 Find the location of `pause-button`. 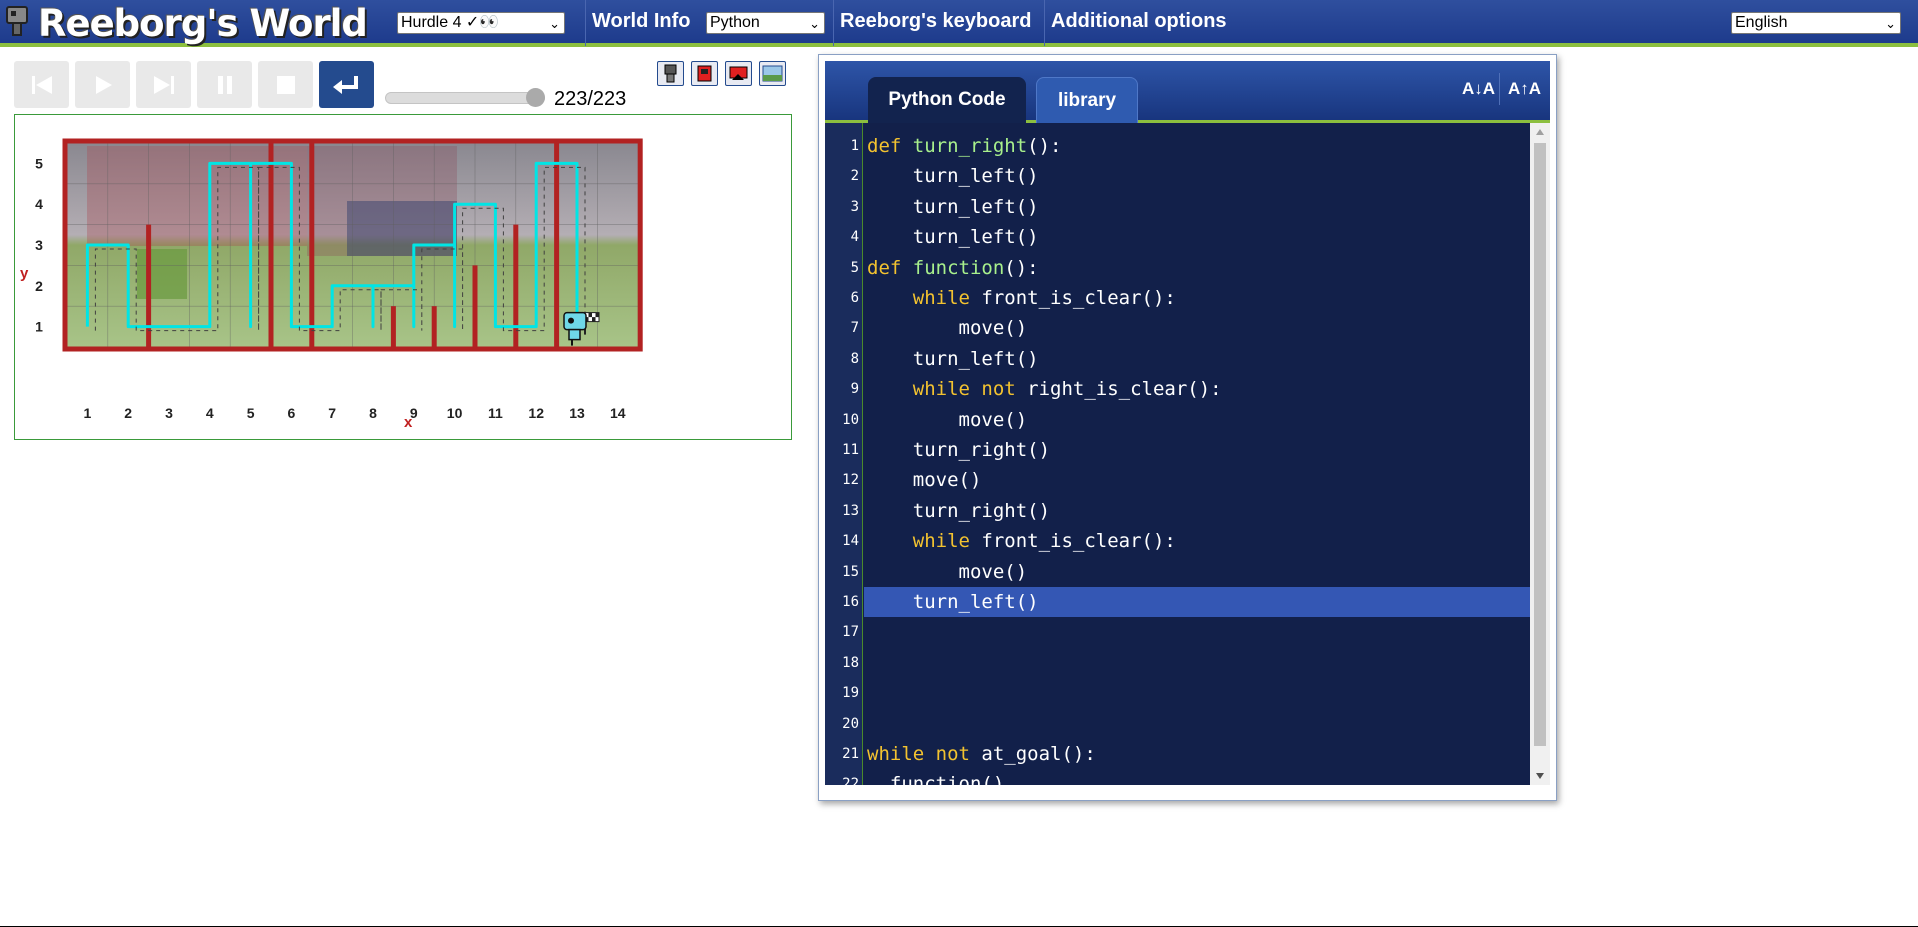

pause-button is located at coordinates (224, 84).